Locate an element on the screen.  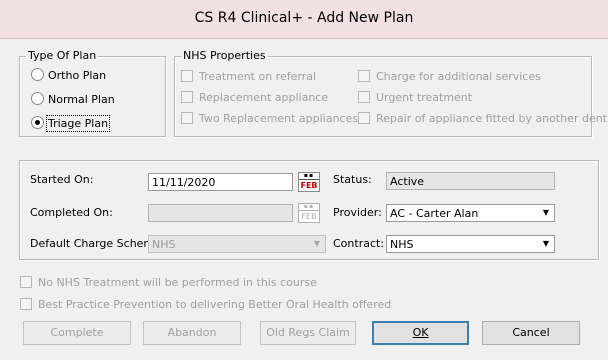
checkbox-two-replacement-appliances-label: Two Replacement appliances is located at coordinates (278, 118).